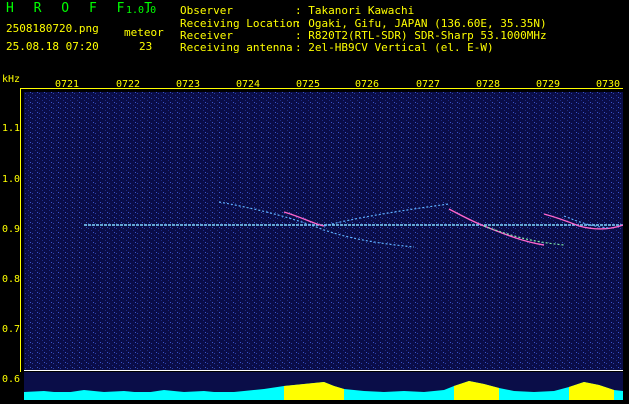  I want to click on x-tick-label: 0722, so click(128, 84).